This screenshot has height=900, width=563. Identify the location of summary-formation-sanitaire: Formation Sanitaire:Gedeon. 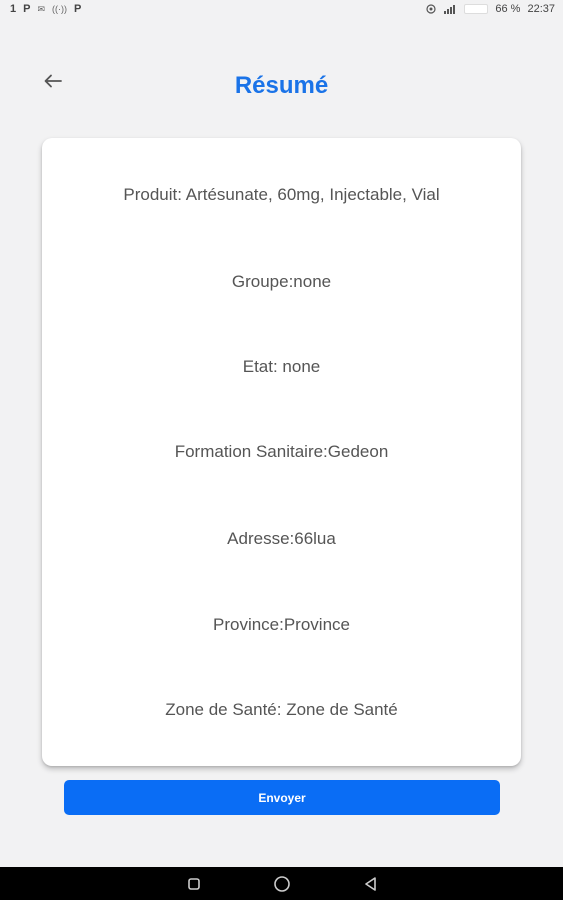
(281, 451).